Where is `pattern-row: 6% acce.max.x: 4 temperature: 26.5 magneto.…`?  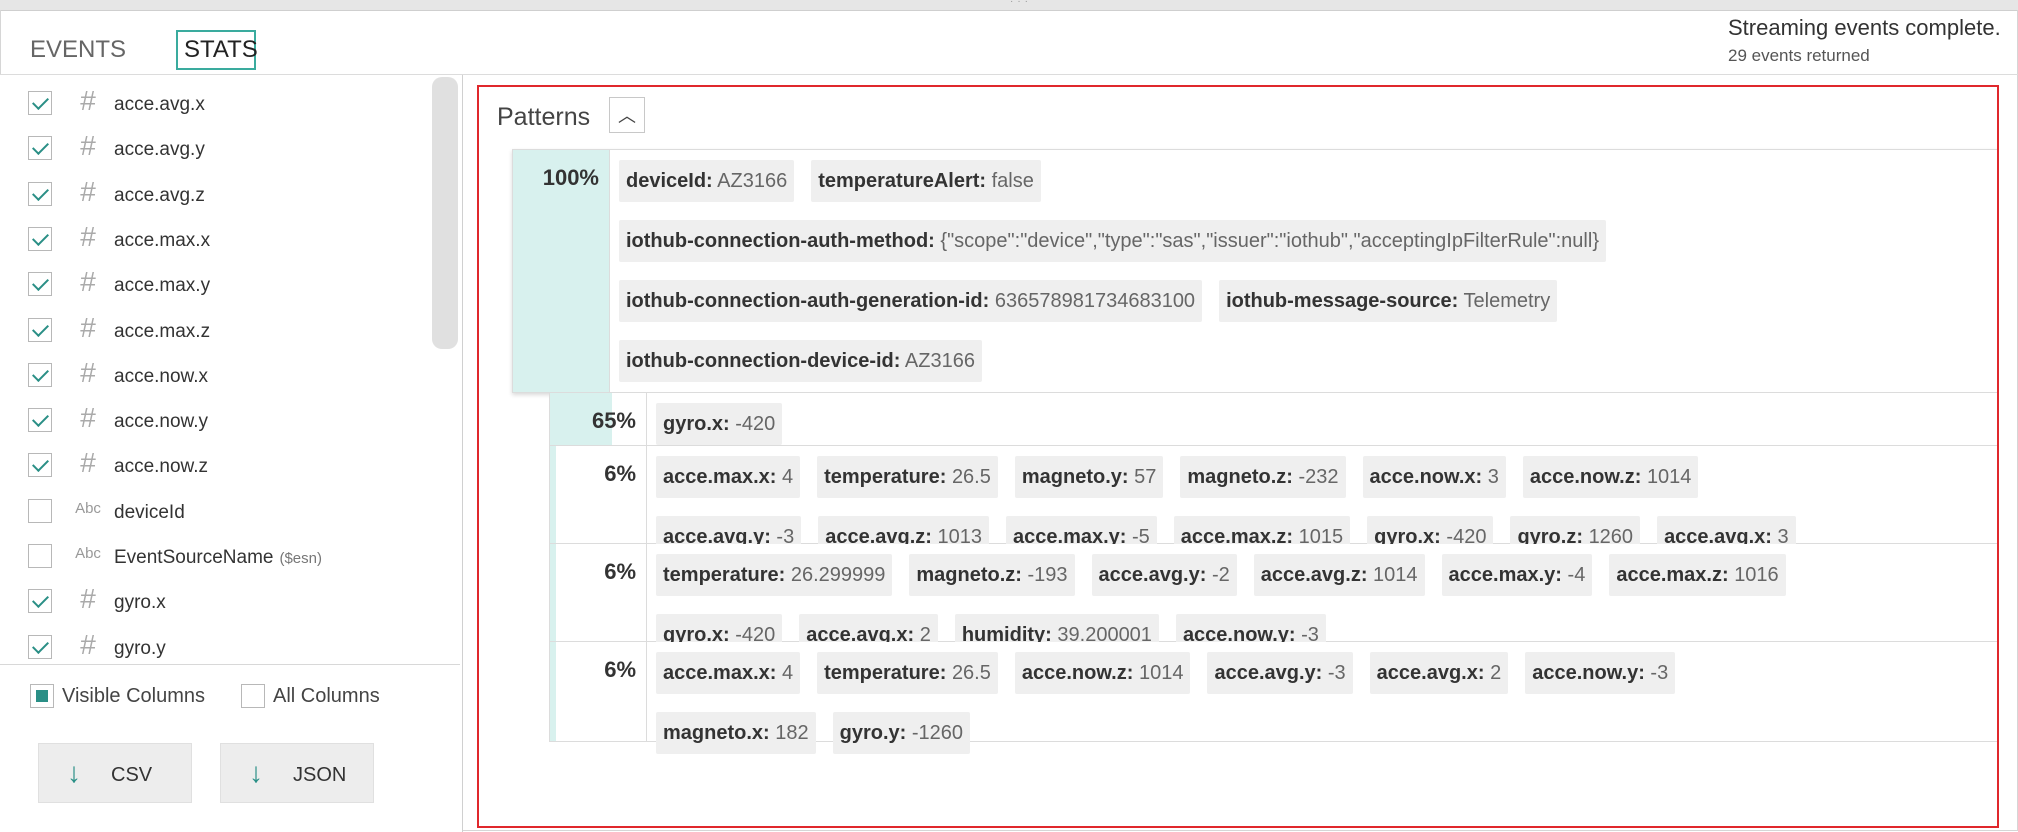
pattern-row: 6% acce.max.x: 4 temperature: 26.5 magneto.… is located at coordinates (1273, 502).